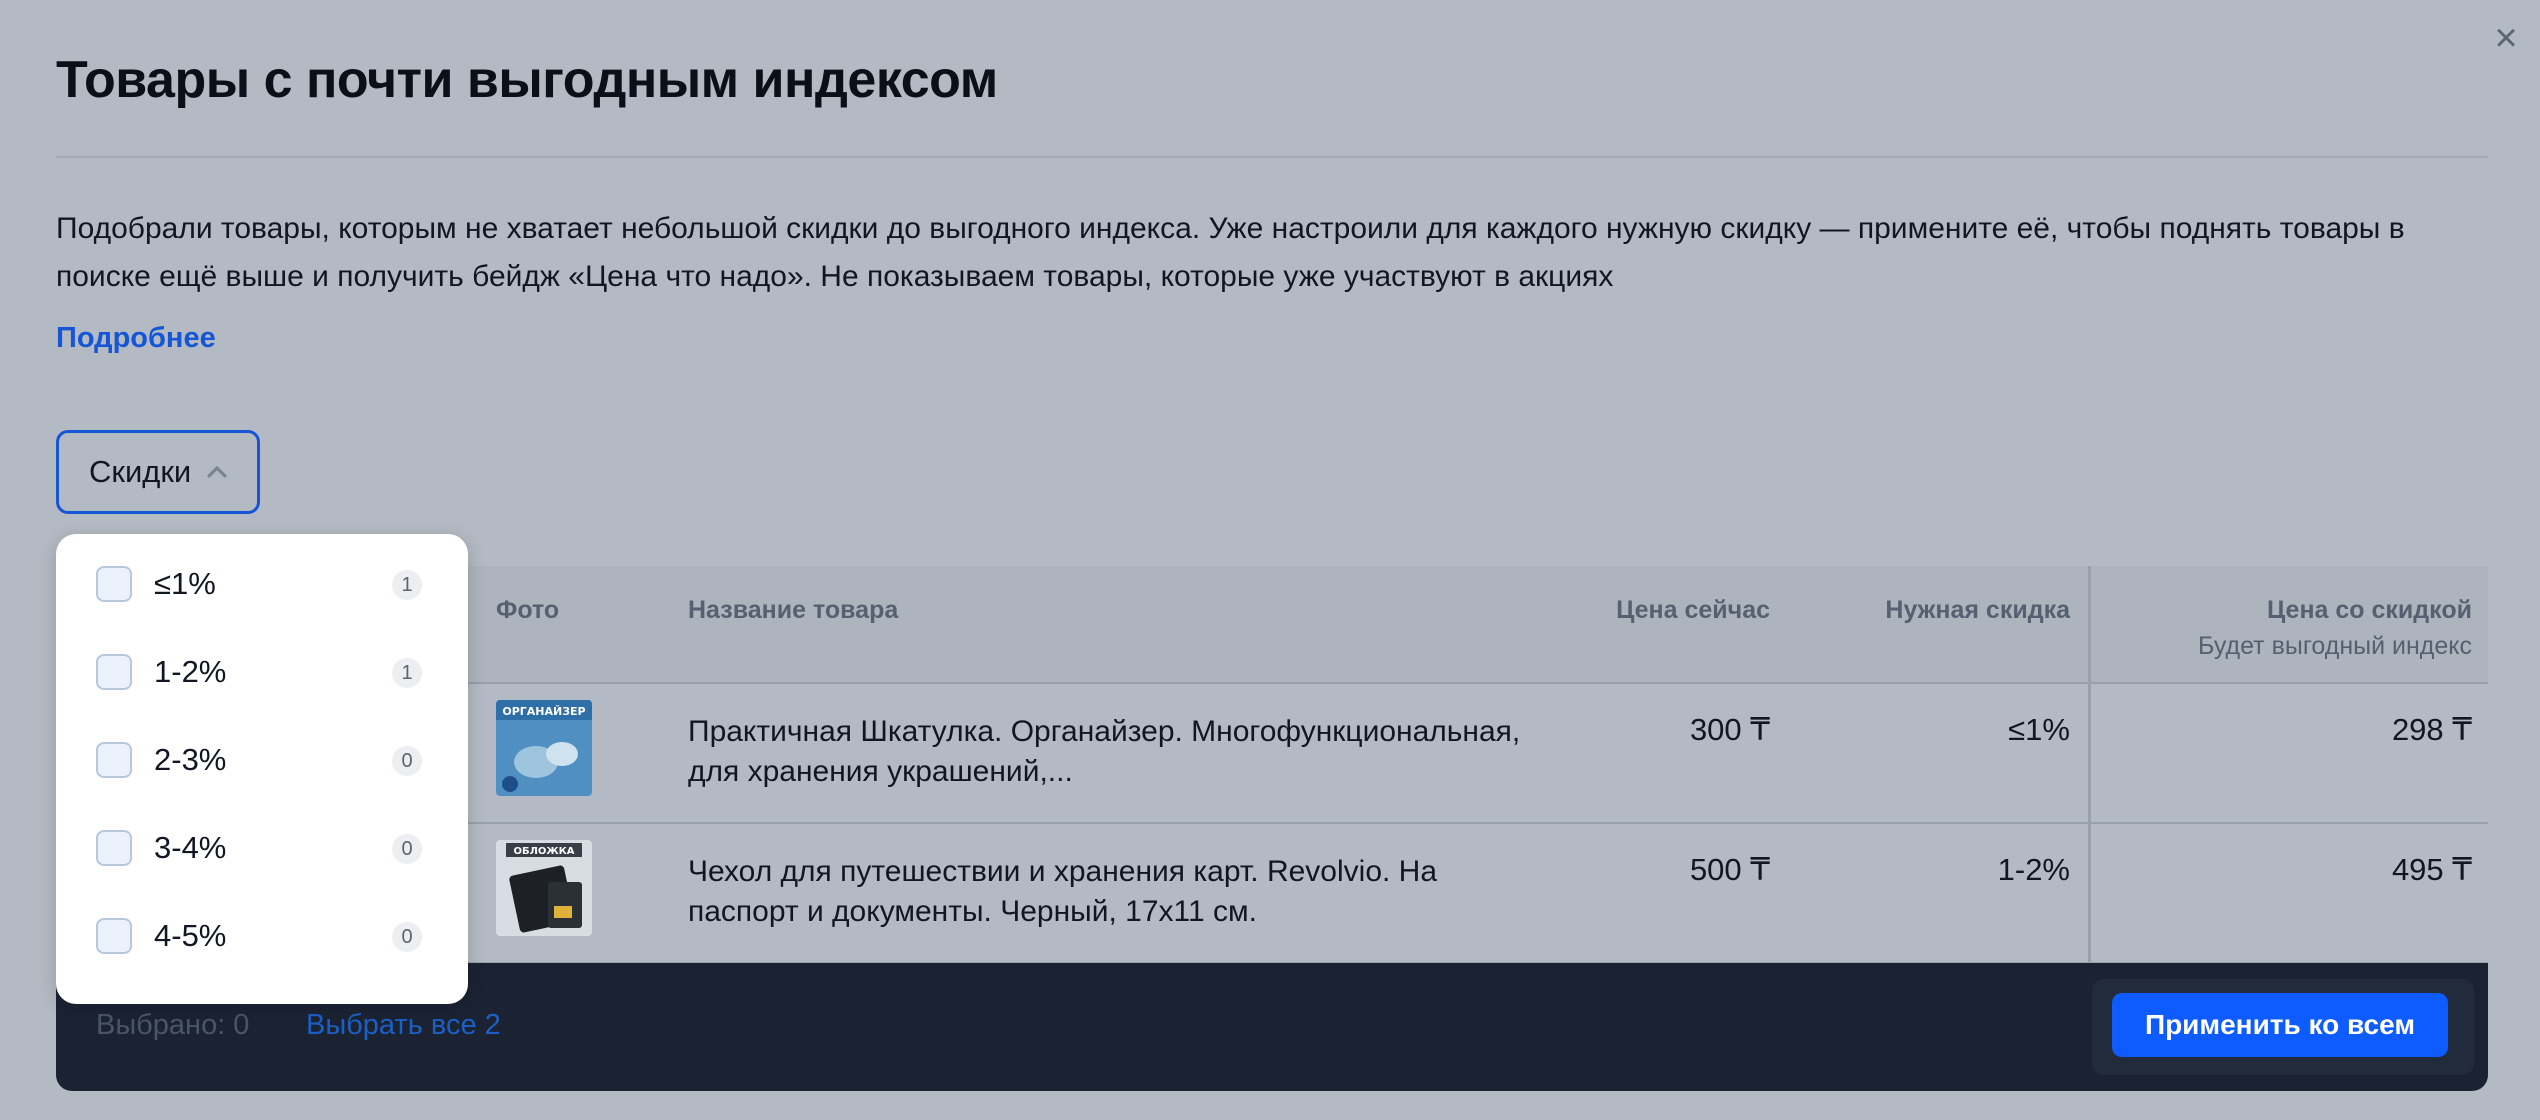 This screenshot has width=2540, height=1120. What do you see at coordinates (262, 762) in the screenshot?
I see `discount-option-2-3: 2-3% 0` at bounding box center [262, 762].